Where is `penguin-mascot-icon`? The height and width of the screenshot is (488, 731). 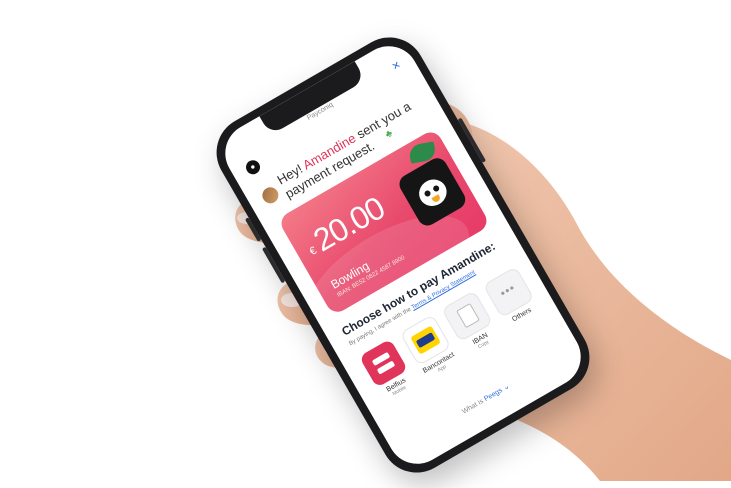
penguin-mascot-icon is located at coordinates (432, 192).